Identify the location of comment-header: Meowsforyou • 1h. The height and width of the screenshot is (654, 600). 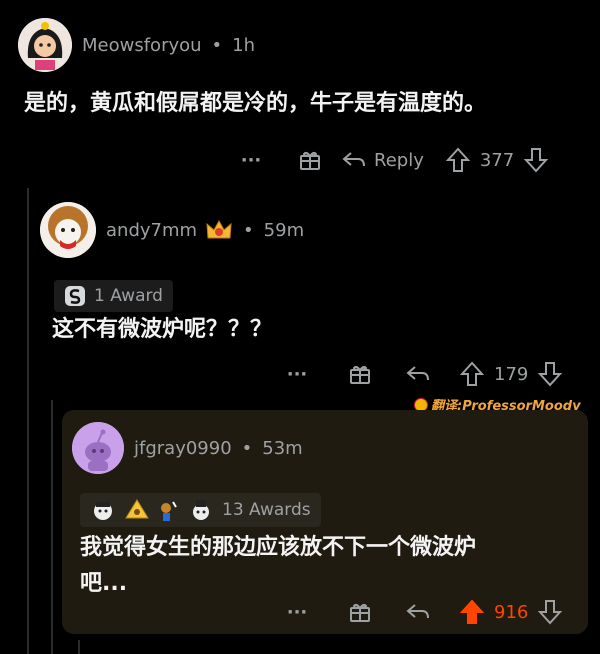
(136, 45).